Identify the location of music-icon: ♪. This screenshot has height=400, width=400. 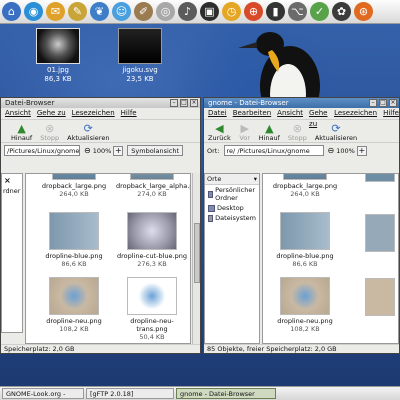
(187, 11).